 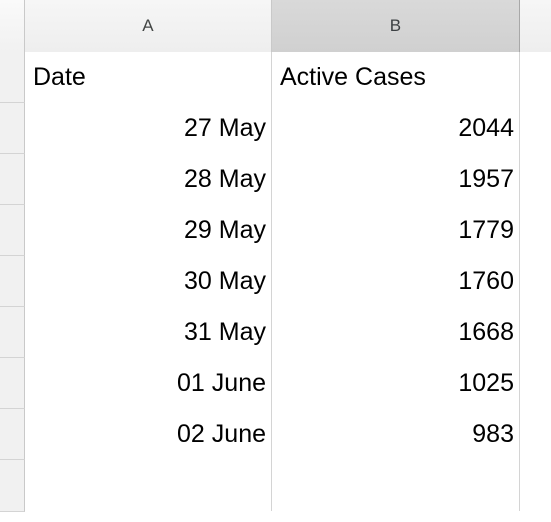 What do you see at coordinates (535, 128) in the screenshot?
I see `cell-c2` at bounding box center [535, 128].